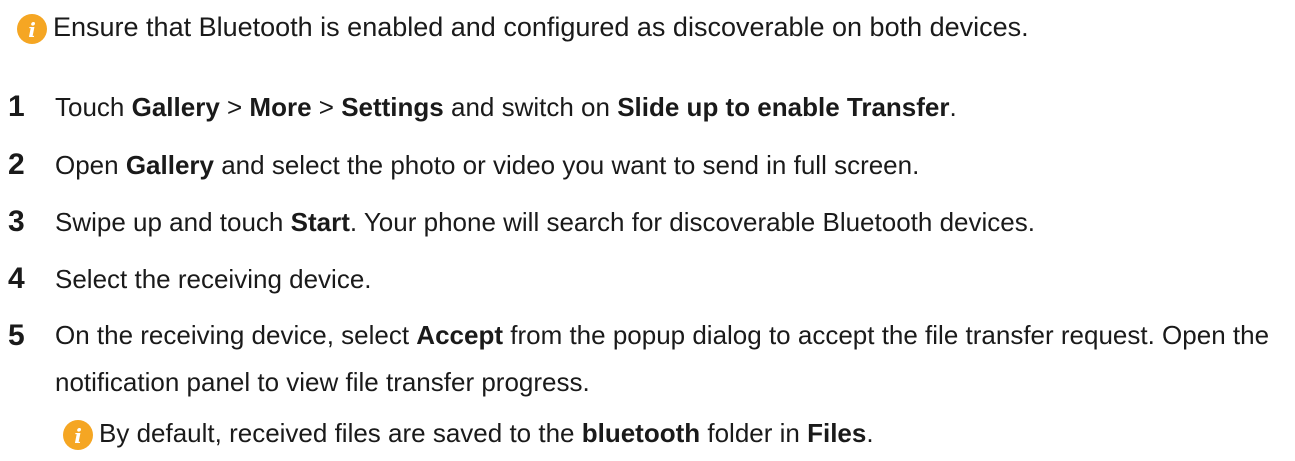 The width and height of the screenshot is (1295, 461). Describe the element at coordinates (93, 107) in the screenshot. I see `text-run: Touch` at that location.